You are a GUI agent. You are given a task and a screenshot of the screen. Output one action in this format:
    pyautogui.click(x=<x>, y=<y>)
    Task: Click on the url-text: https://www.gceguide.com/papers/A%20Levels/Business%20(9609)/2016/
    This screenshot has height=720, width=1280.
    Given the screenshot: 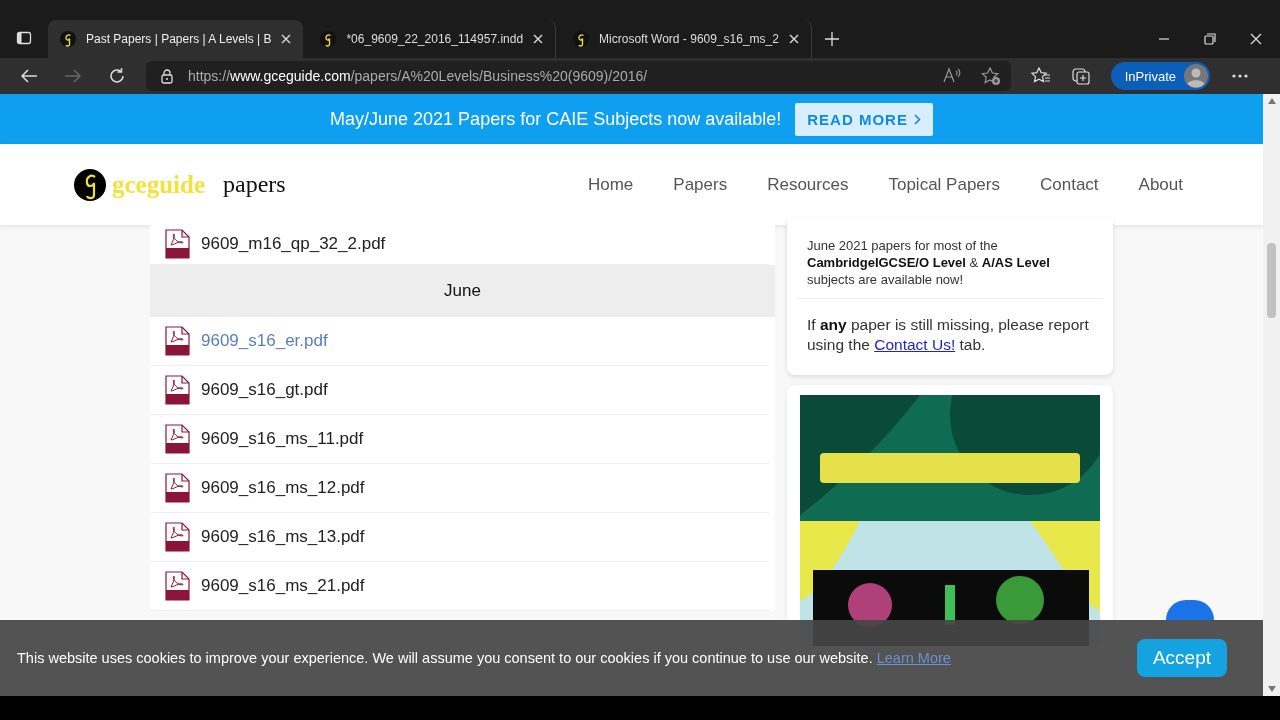 What is the action you would take?
    pyautogui.click(x=418, y=76)
    